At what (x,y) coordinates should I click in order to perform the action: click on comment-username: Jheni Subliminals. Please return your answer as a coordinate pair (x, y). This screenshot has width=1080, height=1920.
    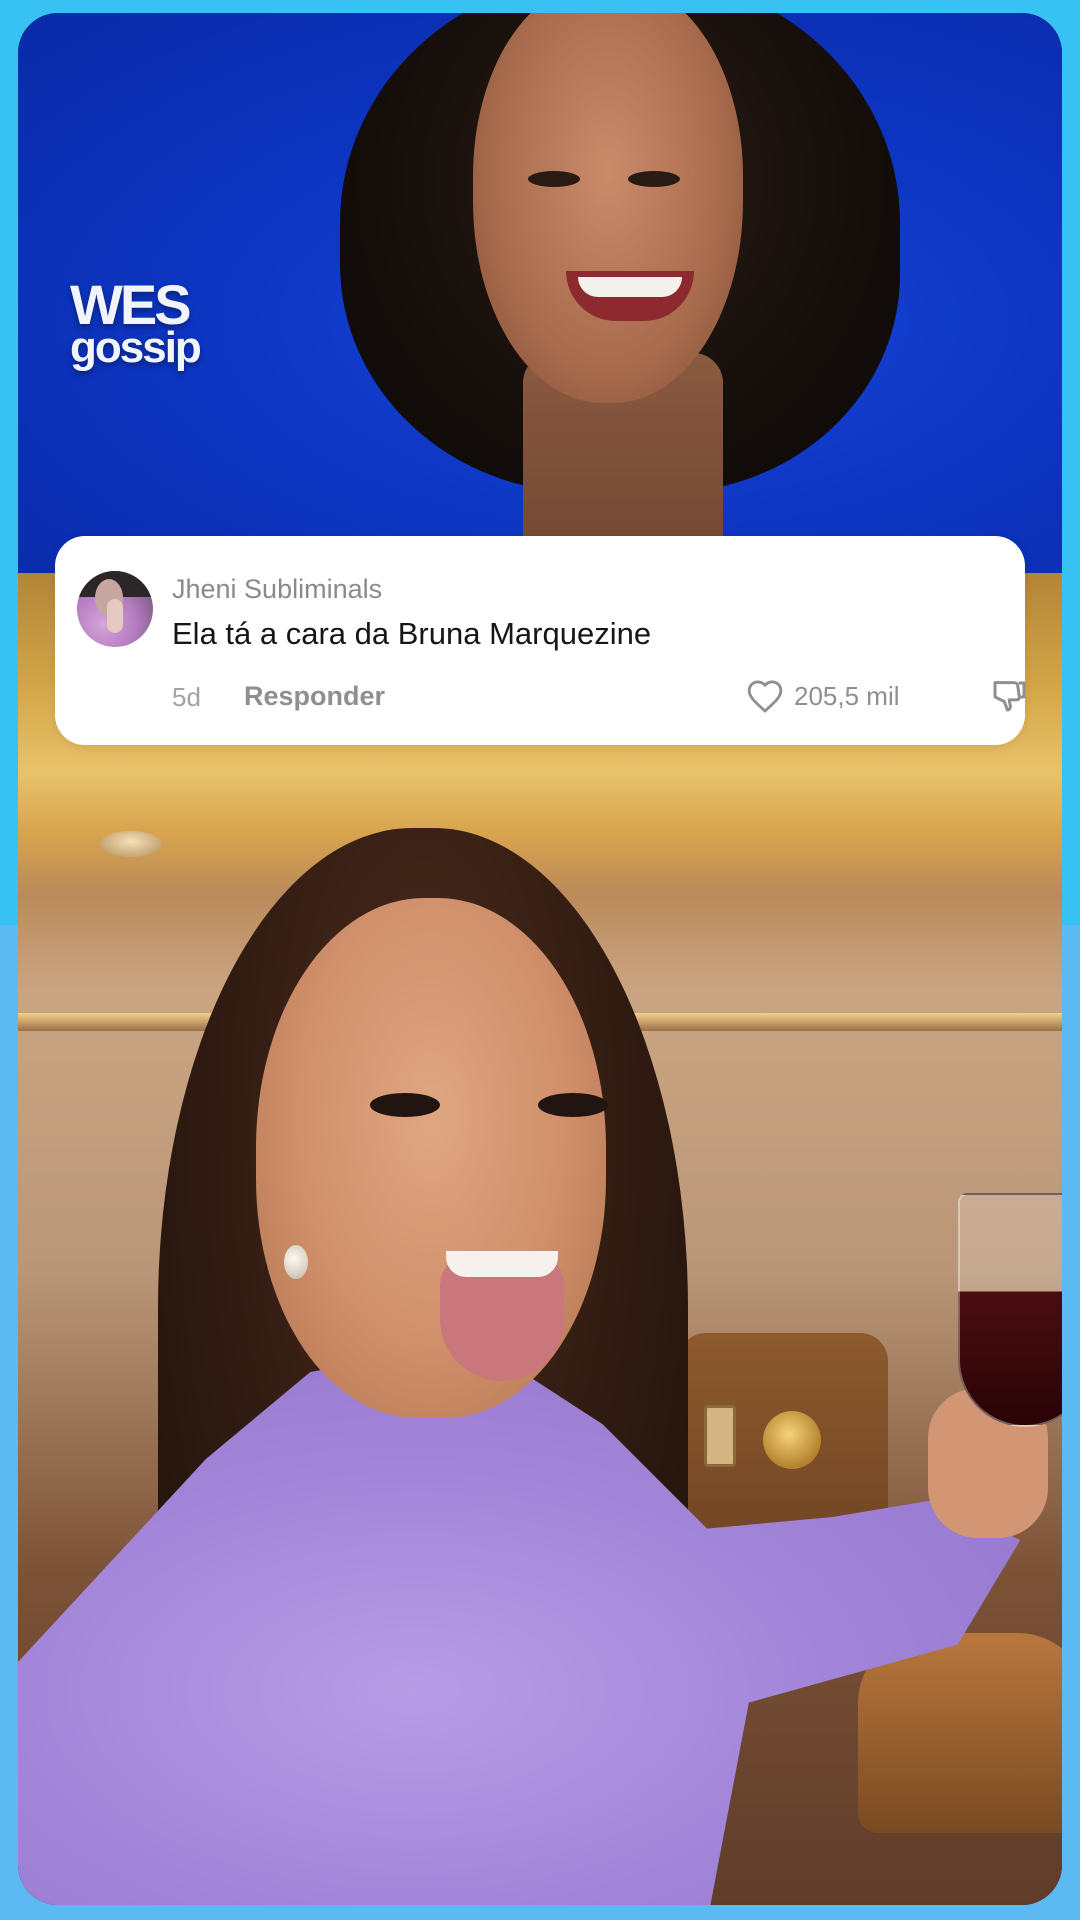
    Looking at the image, I should click on (277, 589).